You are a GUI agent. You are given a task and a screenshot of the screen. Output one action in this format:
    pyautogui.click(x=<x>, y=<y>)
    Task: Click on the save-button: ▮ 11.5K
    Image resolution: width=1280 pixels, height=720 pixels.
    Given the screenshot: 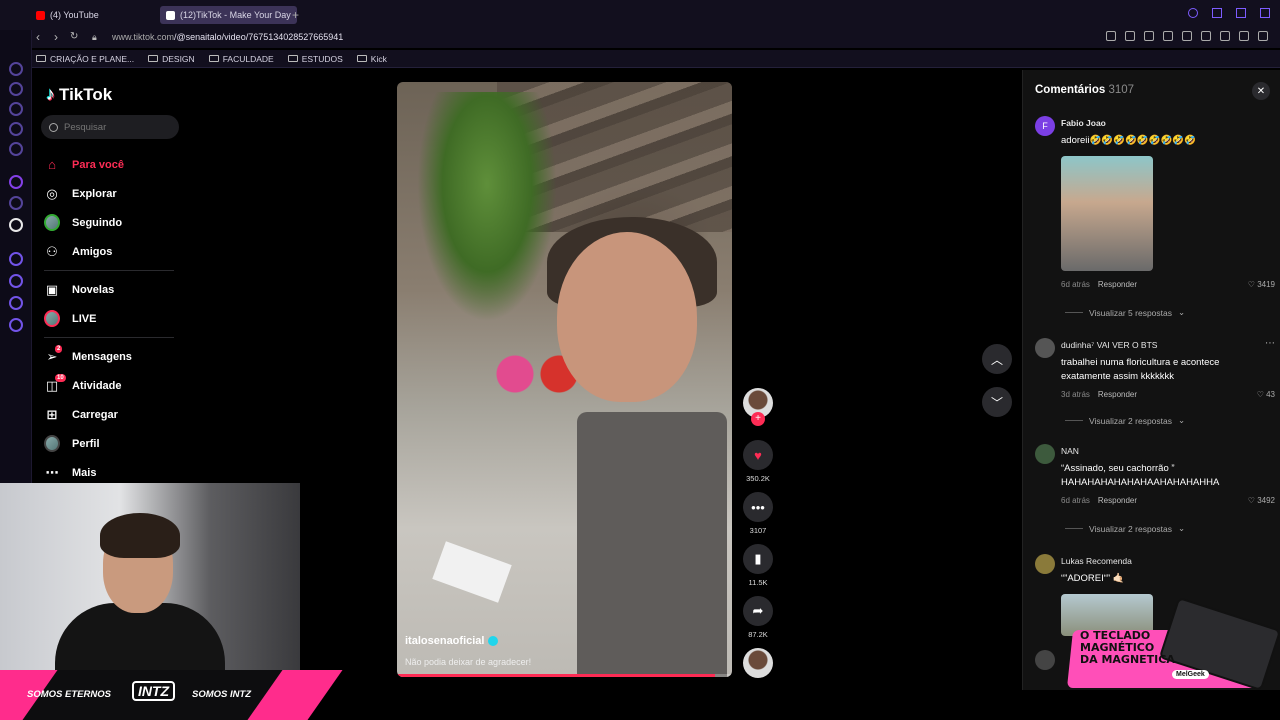 What is the action you would take?
    pyautogui.click(x=758, y=570)
    